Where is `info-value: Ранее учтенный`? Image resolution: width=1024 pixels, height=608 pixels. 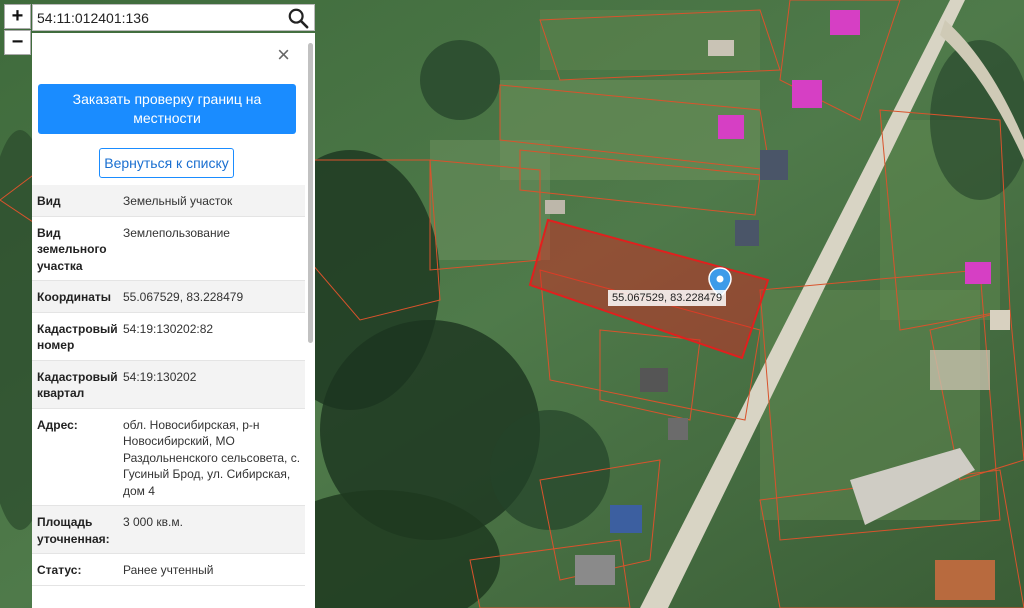
info-value: Ранее учтенный is located at coordinates (168, 570).